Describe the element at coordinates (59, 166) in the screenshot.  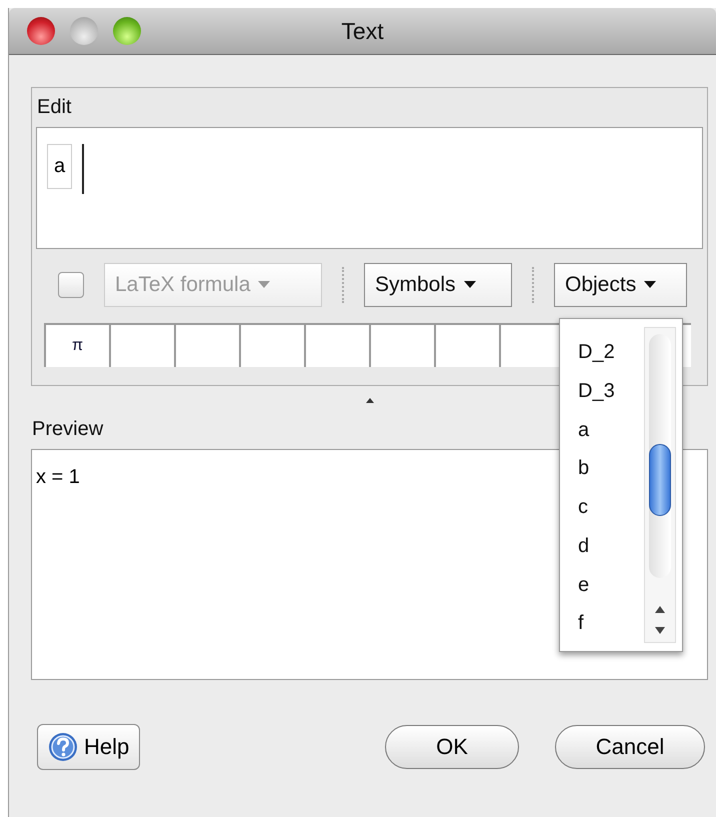
I see `text-token: a` at that location.